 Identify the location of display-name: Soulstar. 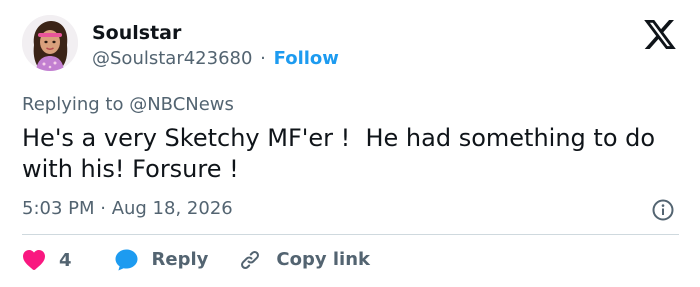
(136, 33).